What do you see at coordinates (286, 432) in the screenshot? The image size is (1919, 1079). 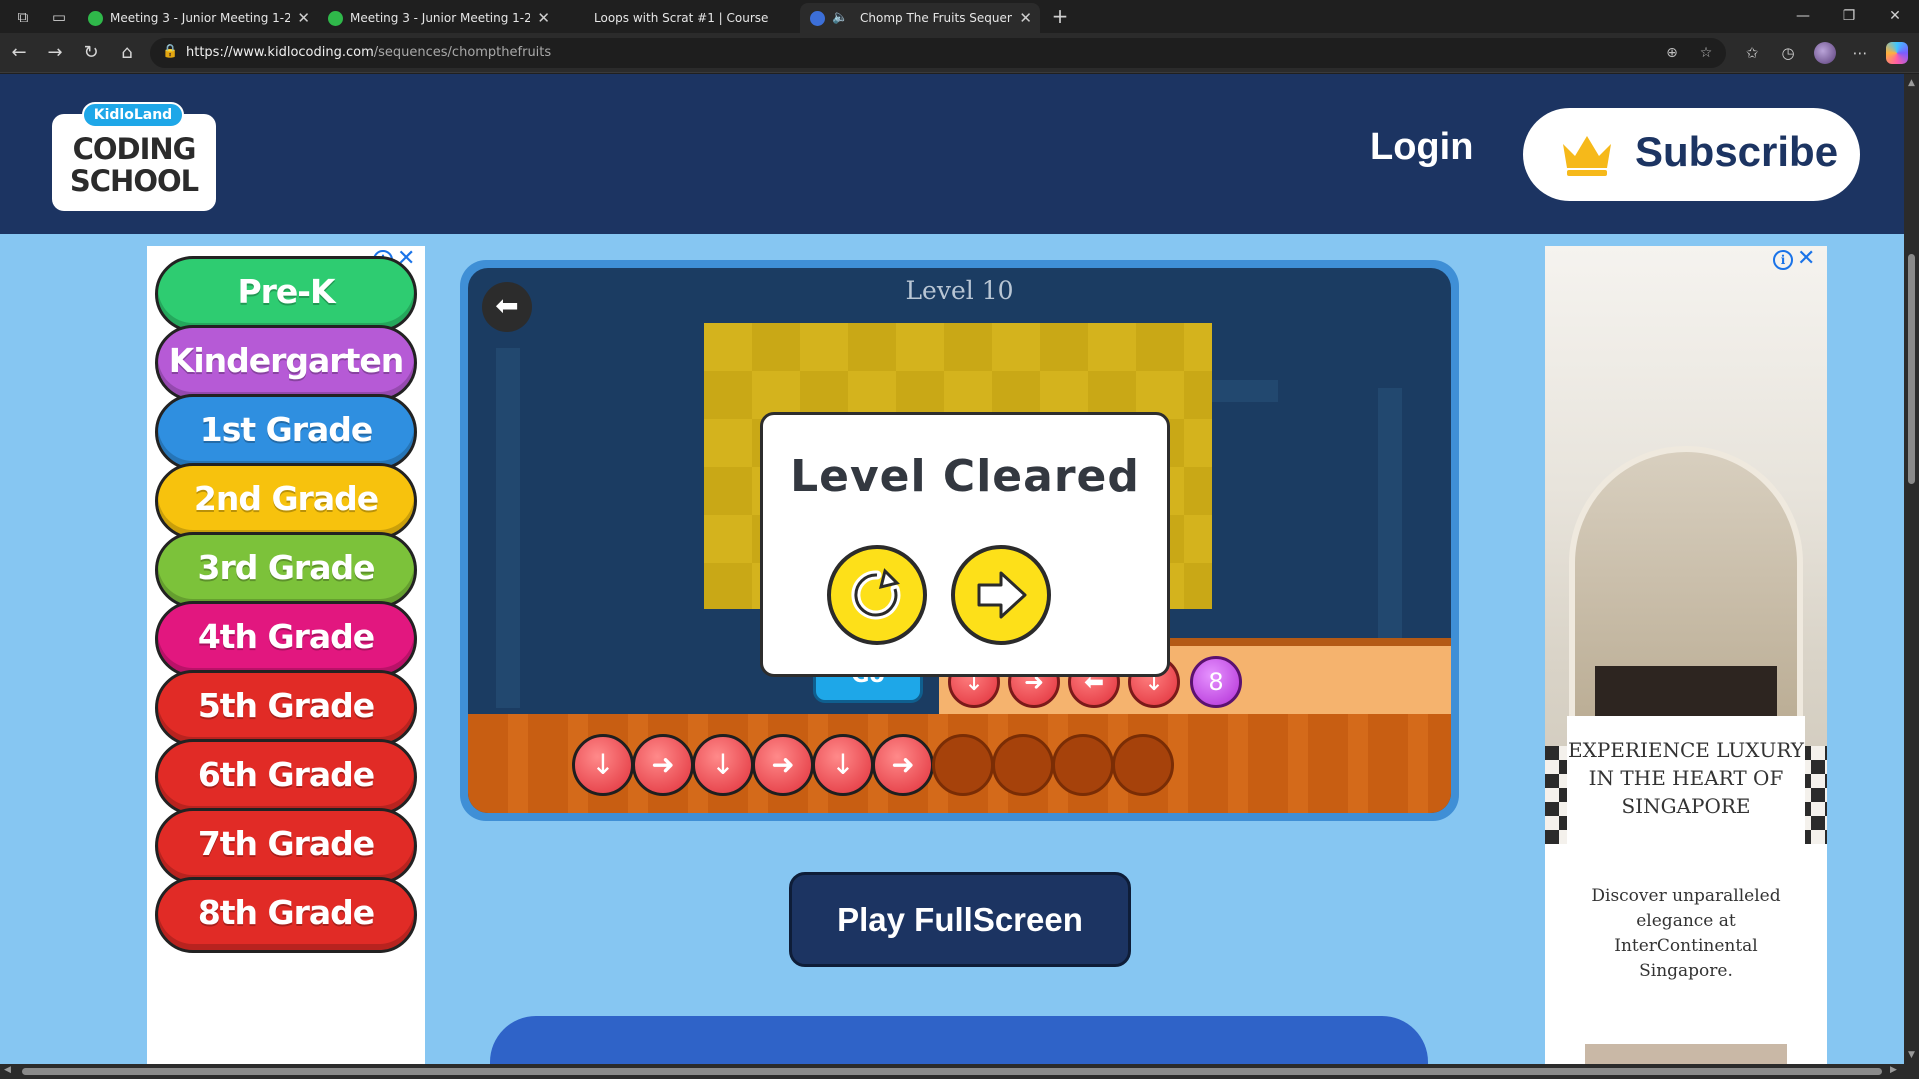 I see `grade-button-1st: 1st Grade` at bounding box center [286, 432].